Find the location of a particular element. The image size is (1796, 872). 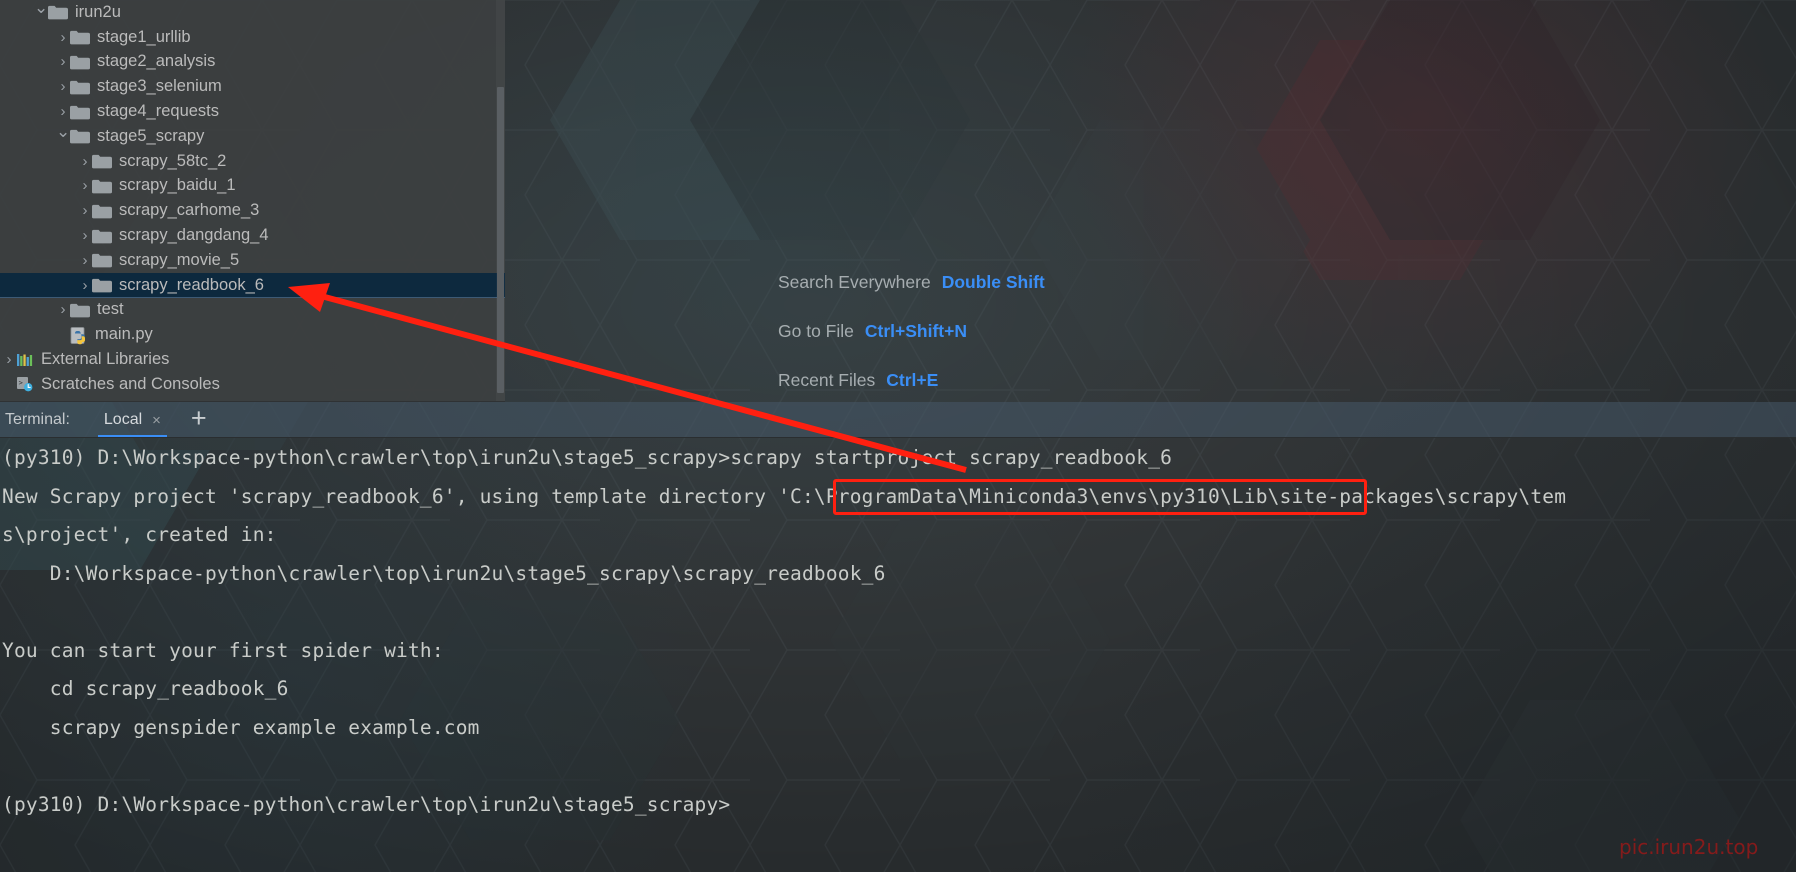

watermark: pic.irun2u.top is located at coordinates (1689, 847).